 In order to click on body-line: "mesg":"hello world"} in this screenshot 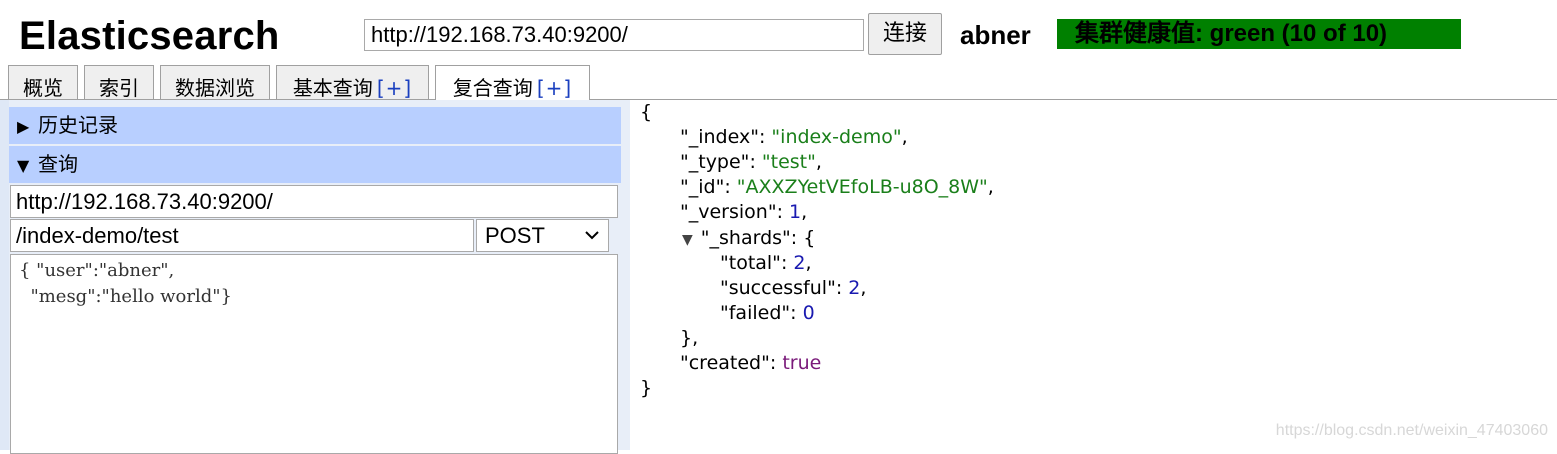, I will do `click(126, 296)`.